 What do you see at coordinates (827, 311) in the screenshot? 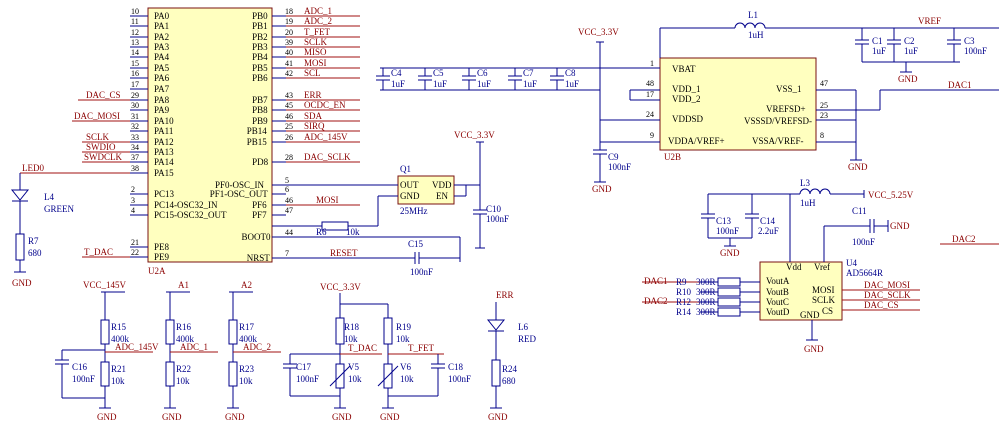
I see `dac-pin-cs: CS` at bounding box center [827, 311].